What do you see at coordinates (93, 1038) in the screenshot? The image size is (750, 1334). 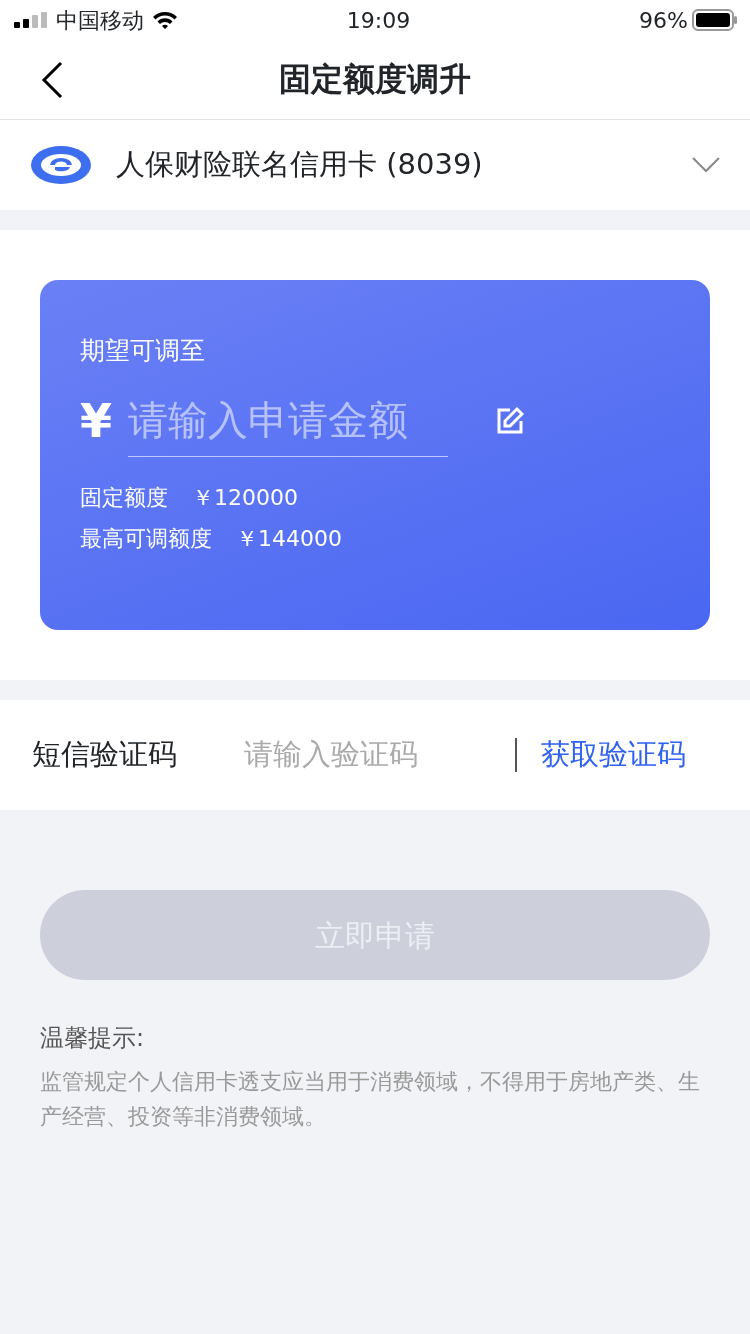 I see `tips-title: 温馨提示:` at bounding box center [93, 1038].